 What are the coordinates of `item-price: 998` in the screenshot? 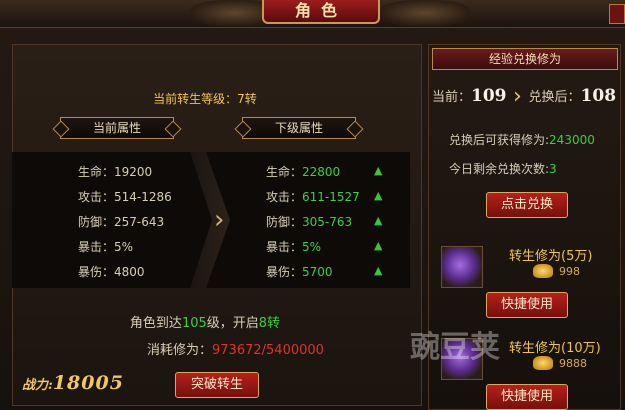 It's located at (569, 271).